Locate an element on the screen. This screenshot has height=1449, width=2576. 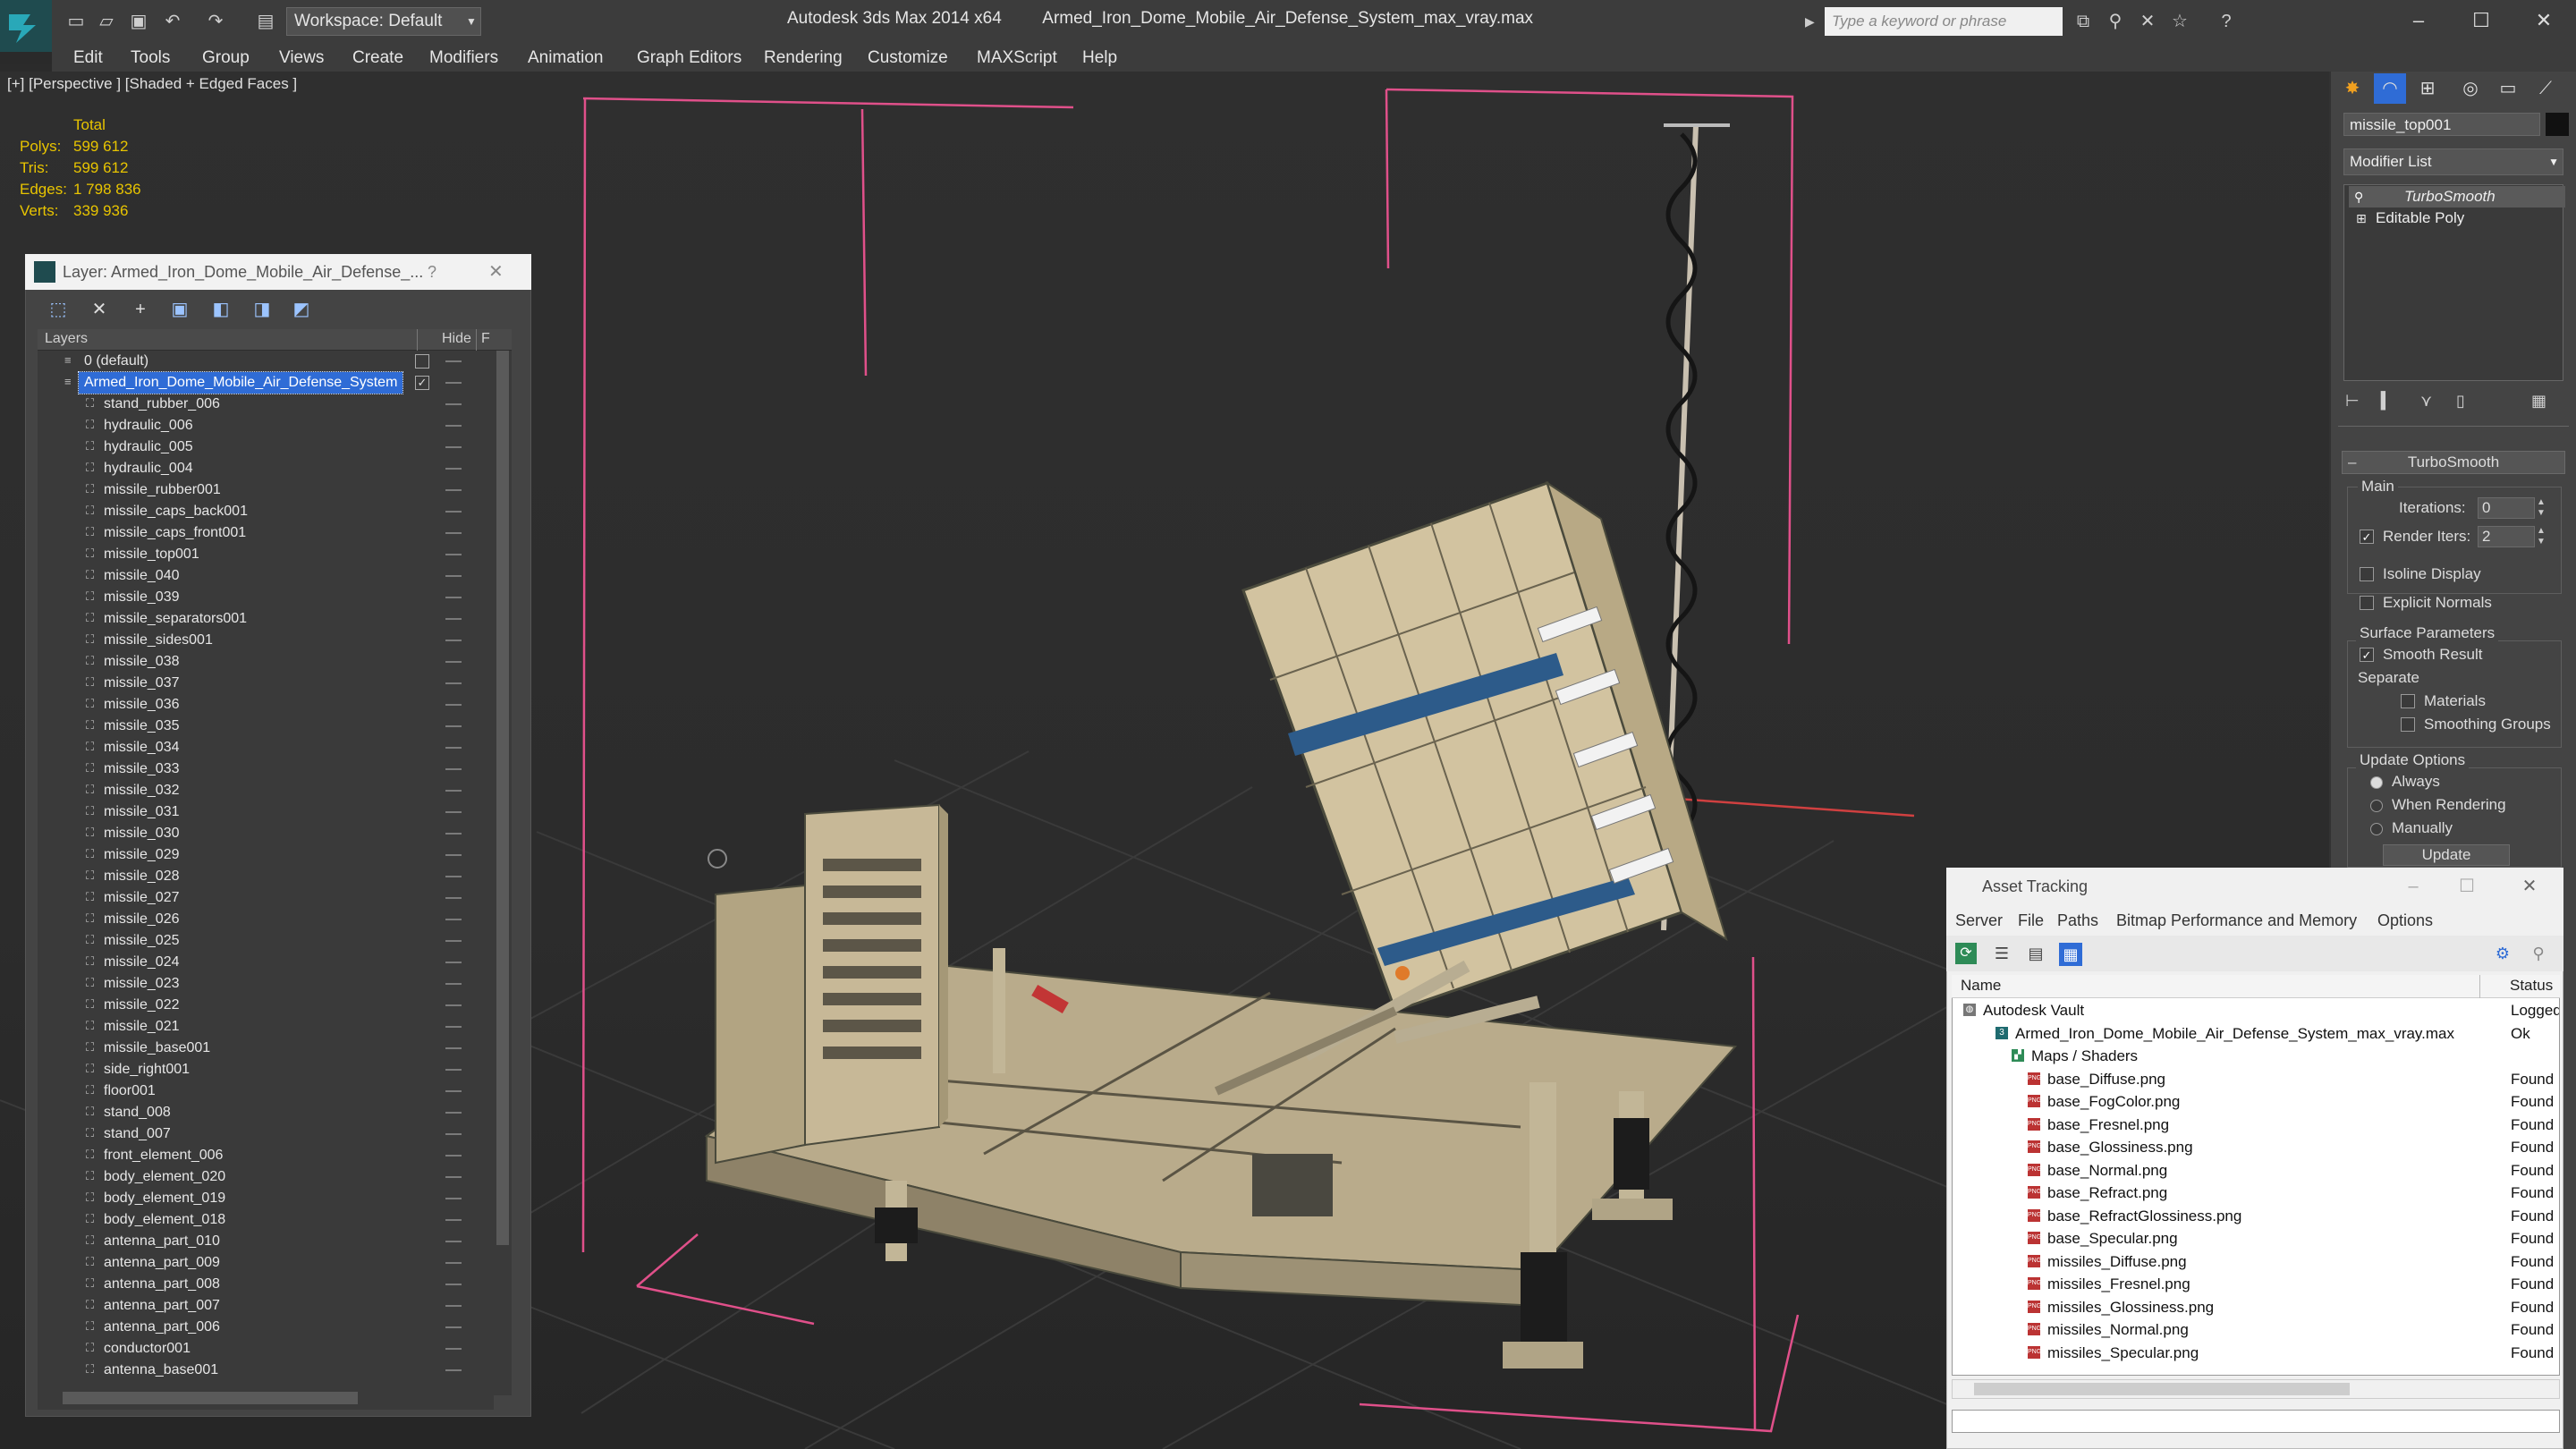
stack-item-editable-poly: ⊞ Editable Poly is located at coordinates (2457, 218).